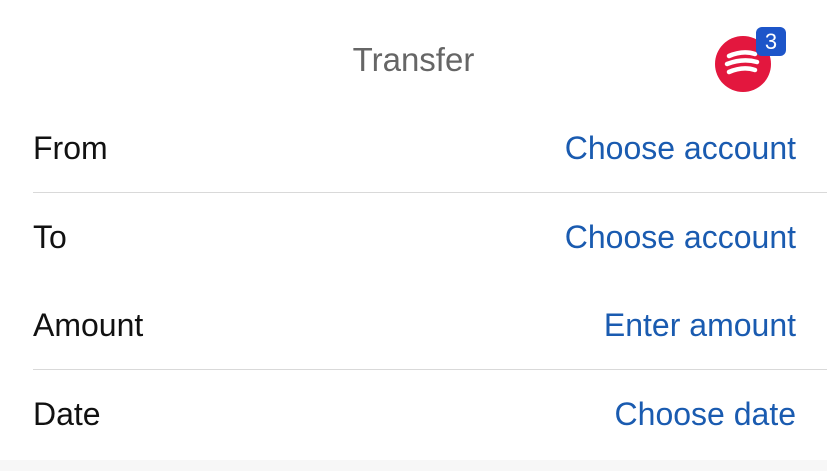 Image resolution: width=827 pixels, height=471 pixels. I want to click on amount-label: Amount, so click(88, 325).